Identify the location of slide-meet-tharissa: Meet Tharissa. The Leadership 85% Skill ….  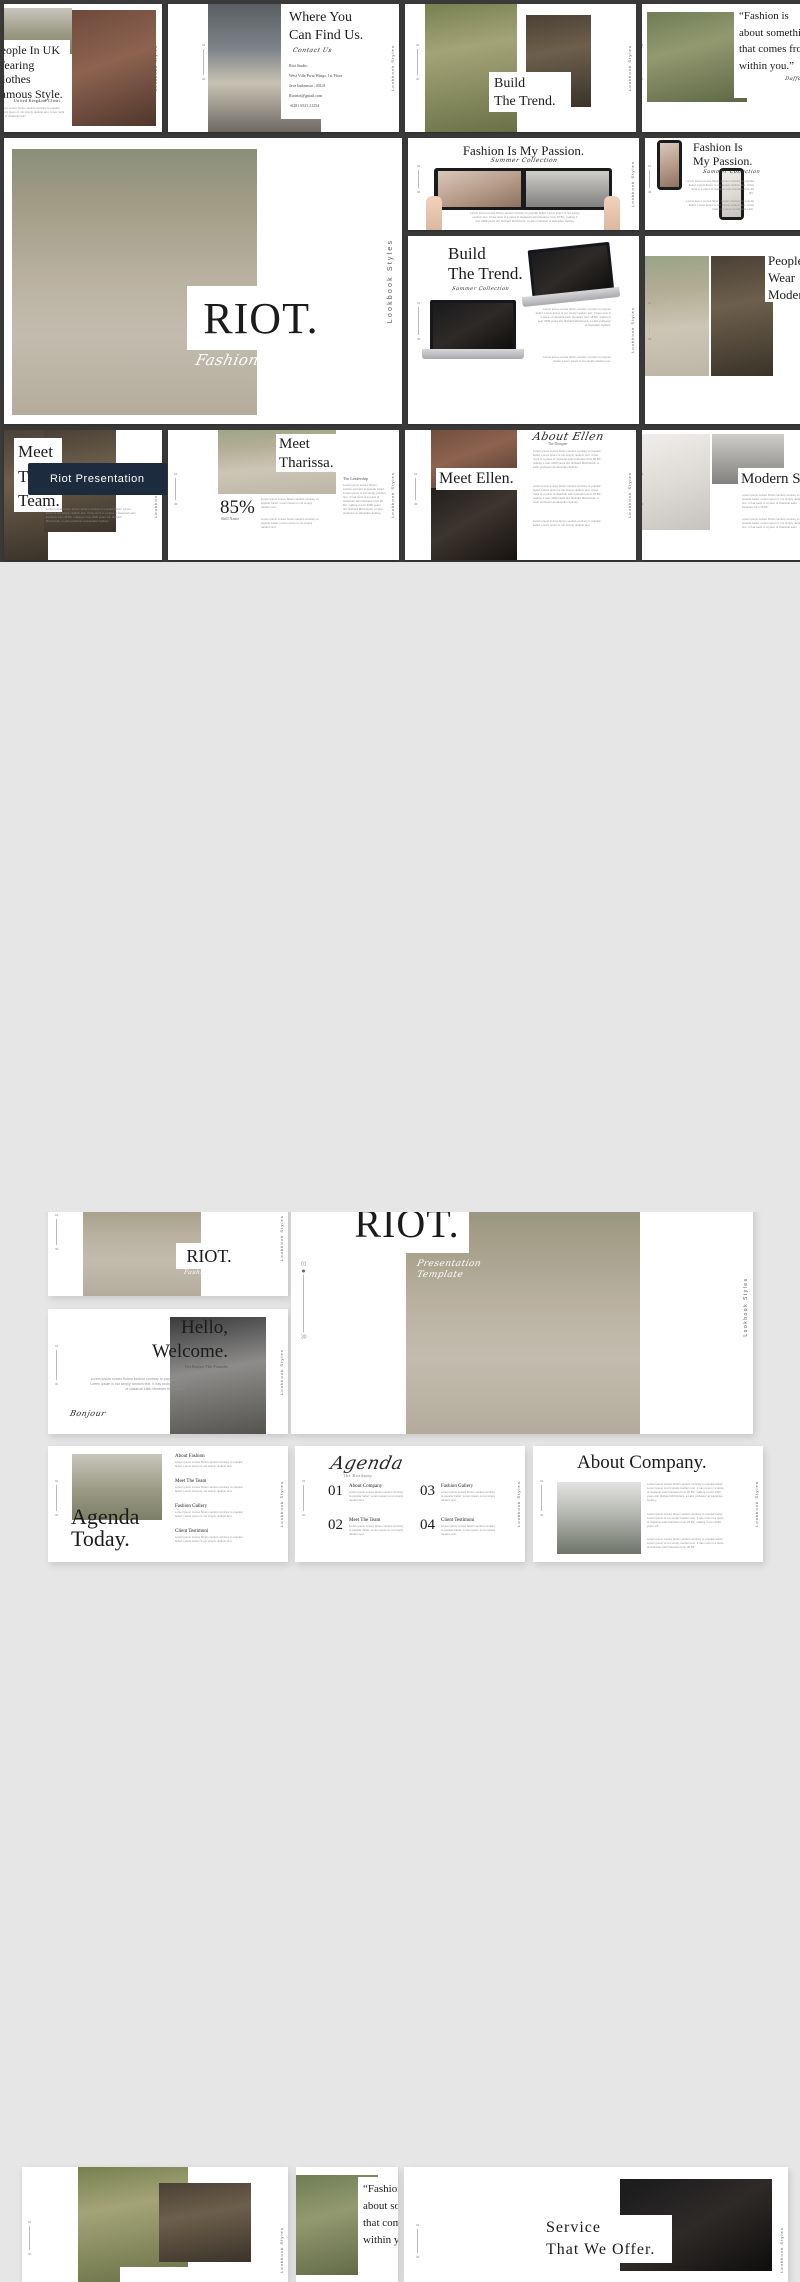
(283, 495).